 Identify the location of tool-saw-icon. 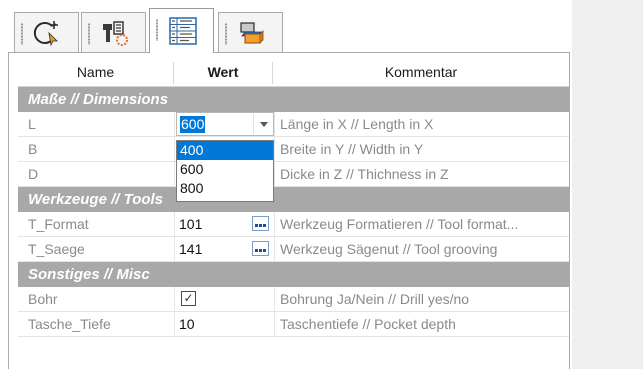
(115, 33).